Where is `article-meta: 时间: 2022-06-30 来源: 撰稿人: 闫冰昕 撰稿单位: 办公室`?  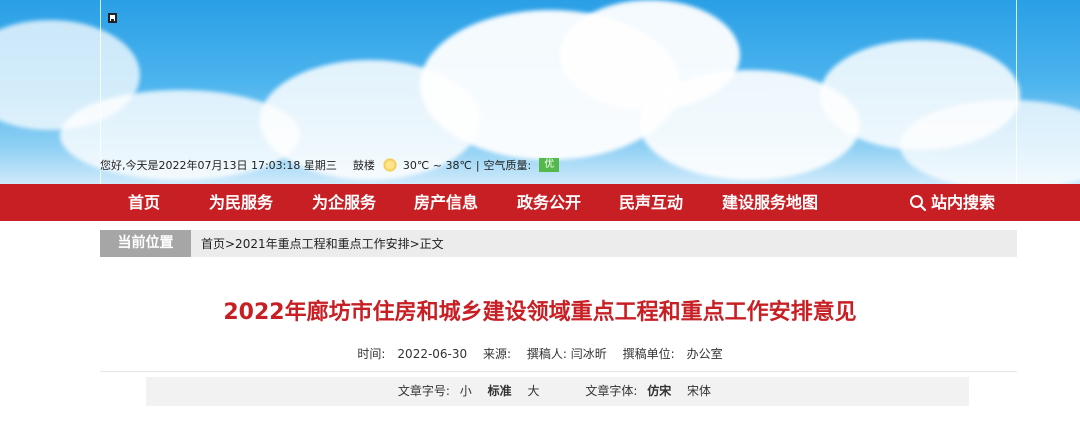
article-meta: 时间: 2022-06-30 来源: 撰稿人: 闫冰昕 撰稿单位: 办公室 is located at coordinates (540, 353).